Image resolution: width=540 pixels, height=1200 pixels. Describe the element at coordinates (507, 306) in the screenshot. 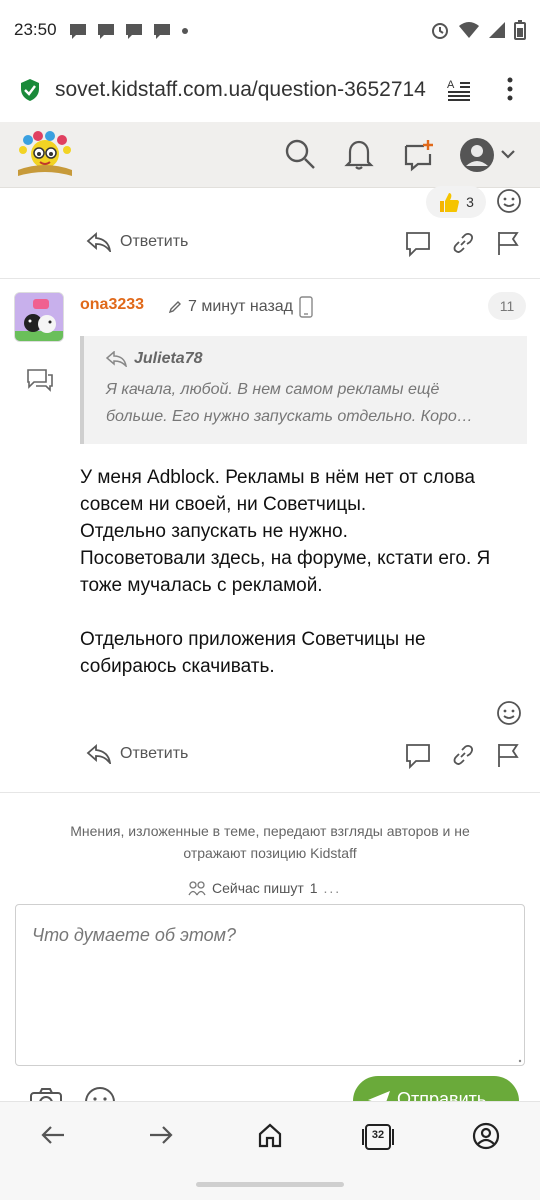

I see `post-number-badge: 11` at that location.